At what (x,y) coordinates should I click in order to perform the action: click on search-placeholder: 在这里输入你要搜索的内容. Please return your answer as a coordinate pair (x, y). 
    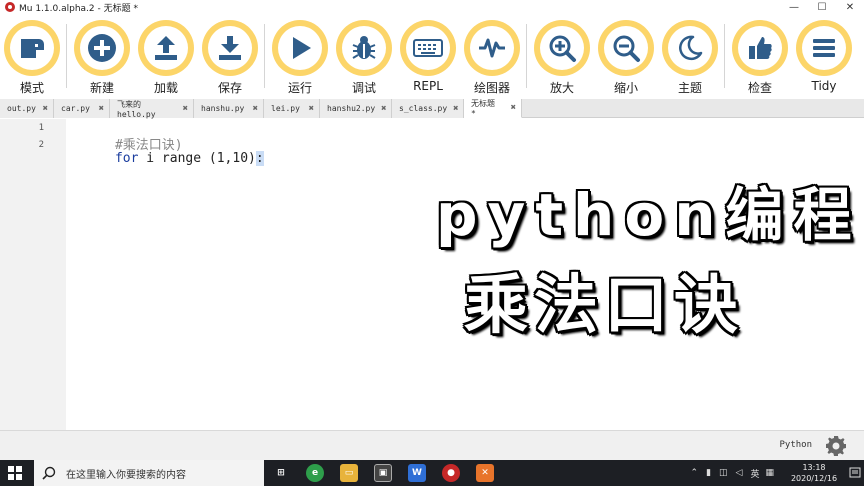
    Looking at the image, I should click on (126, 475).